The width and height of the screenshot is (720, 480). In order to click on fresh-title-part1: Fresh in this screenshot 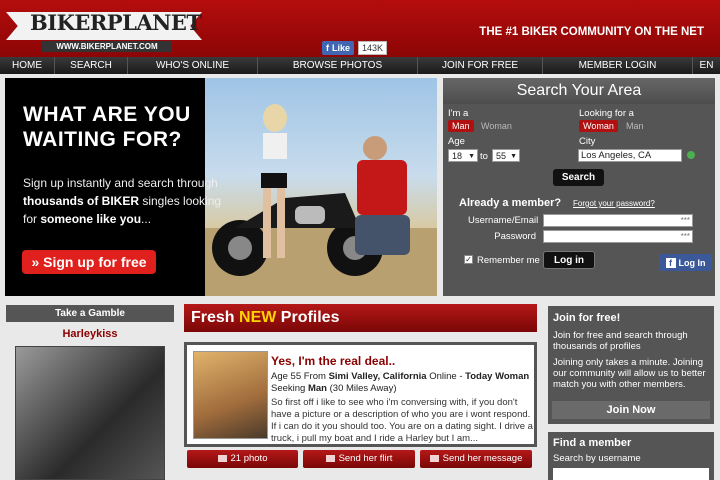, I will do `click(215, 317)`.